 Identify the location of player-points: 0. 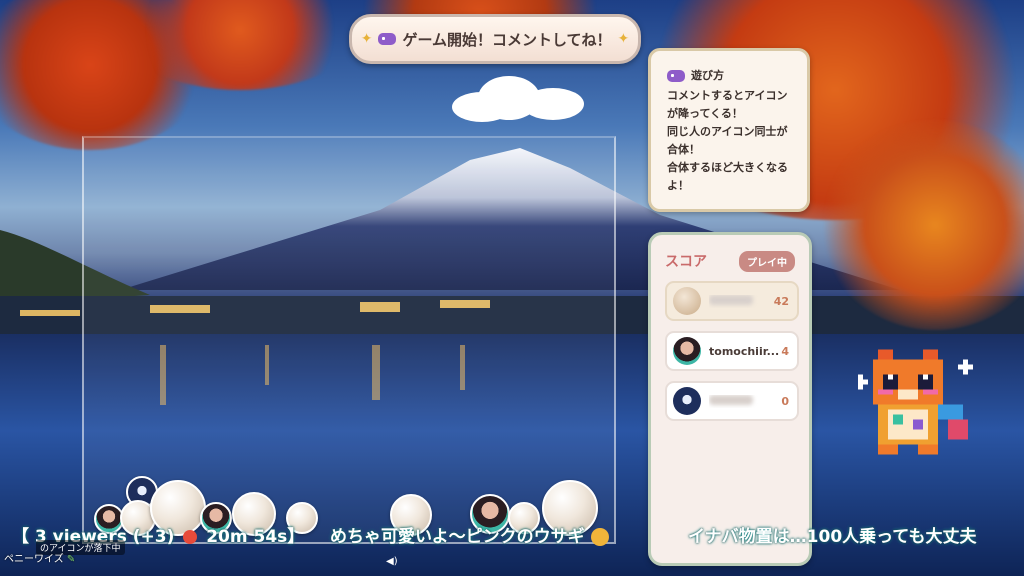
(785, 401).